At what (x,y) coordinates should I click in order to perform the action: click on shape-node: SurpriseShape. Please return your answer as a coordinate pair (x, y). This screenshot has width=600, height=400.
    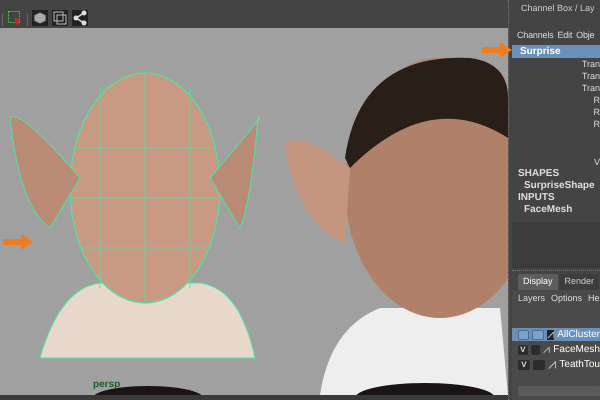
    Looking at the image, I should click on (556, 186).